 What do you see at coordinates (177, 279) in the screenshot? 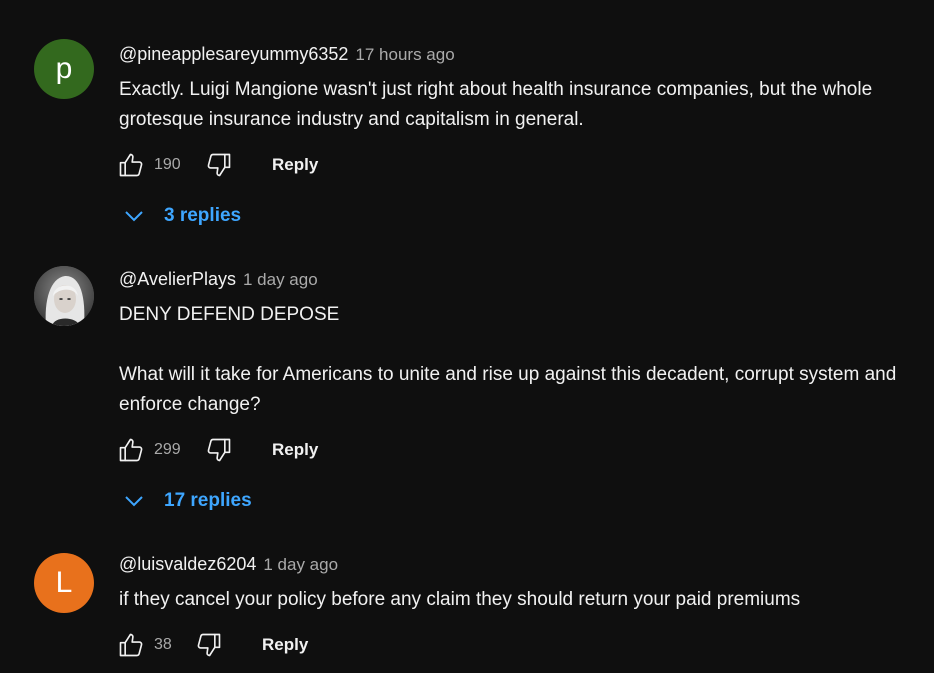
I see `comment-author: @AvelierPlays` at bounding box center [177, 279].